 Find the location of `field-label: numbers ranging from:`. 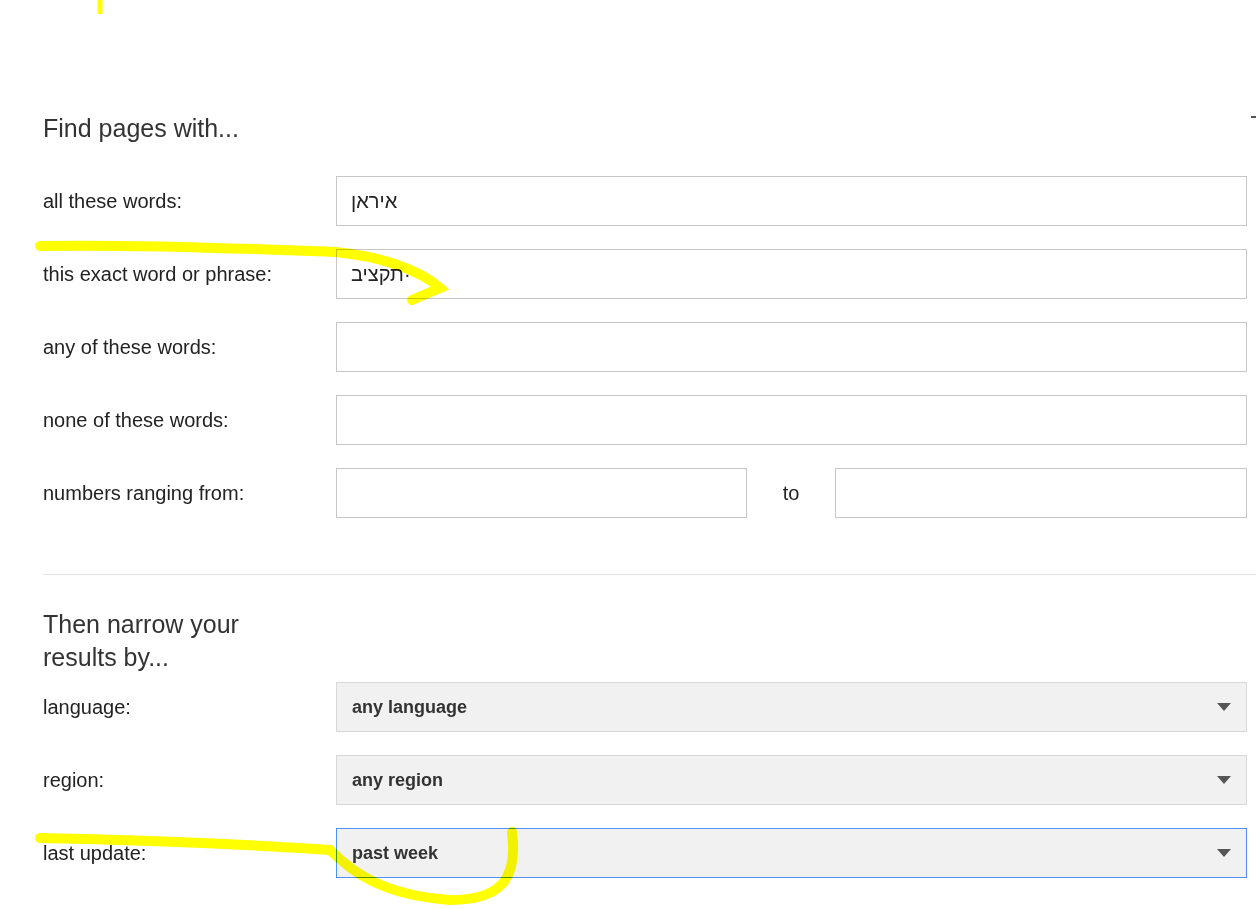

field-label: numbers ranging from: is located at coordinates (144, 493).